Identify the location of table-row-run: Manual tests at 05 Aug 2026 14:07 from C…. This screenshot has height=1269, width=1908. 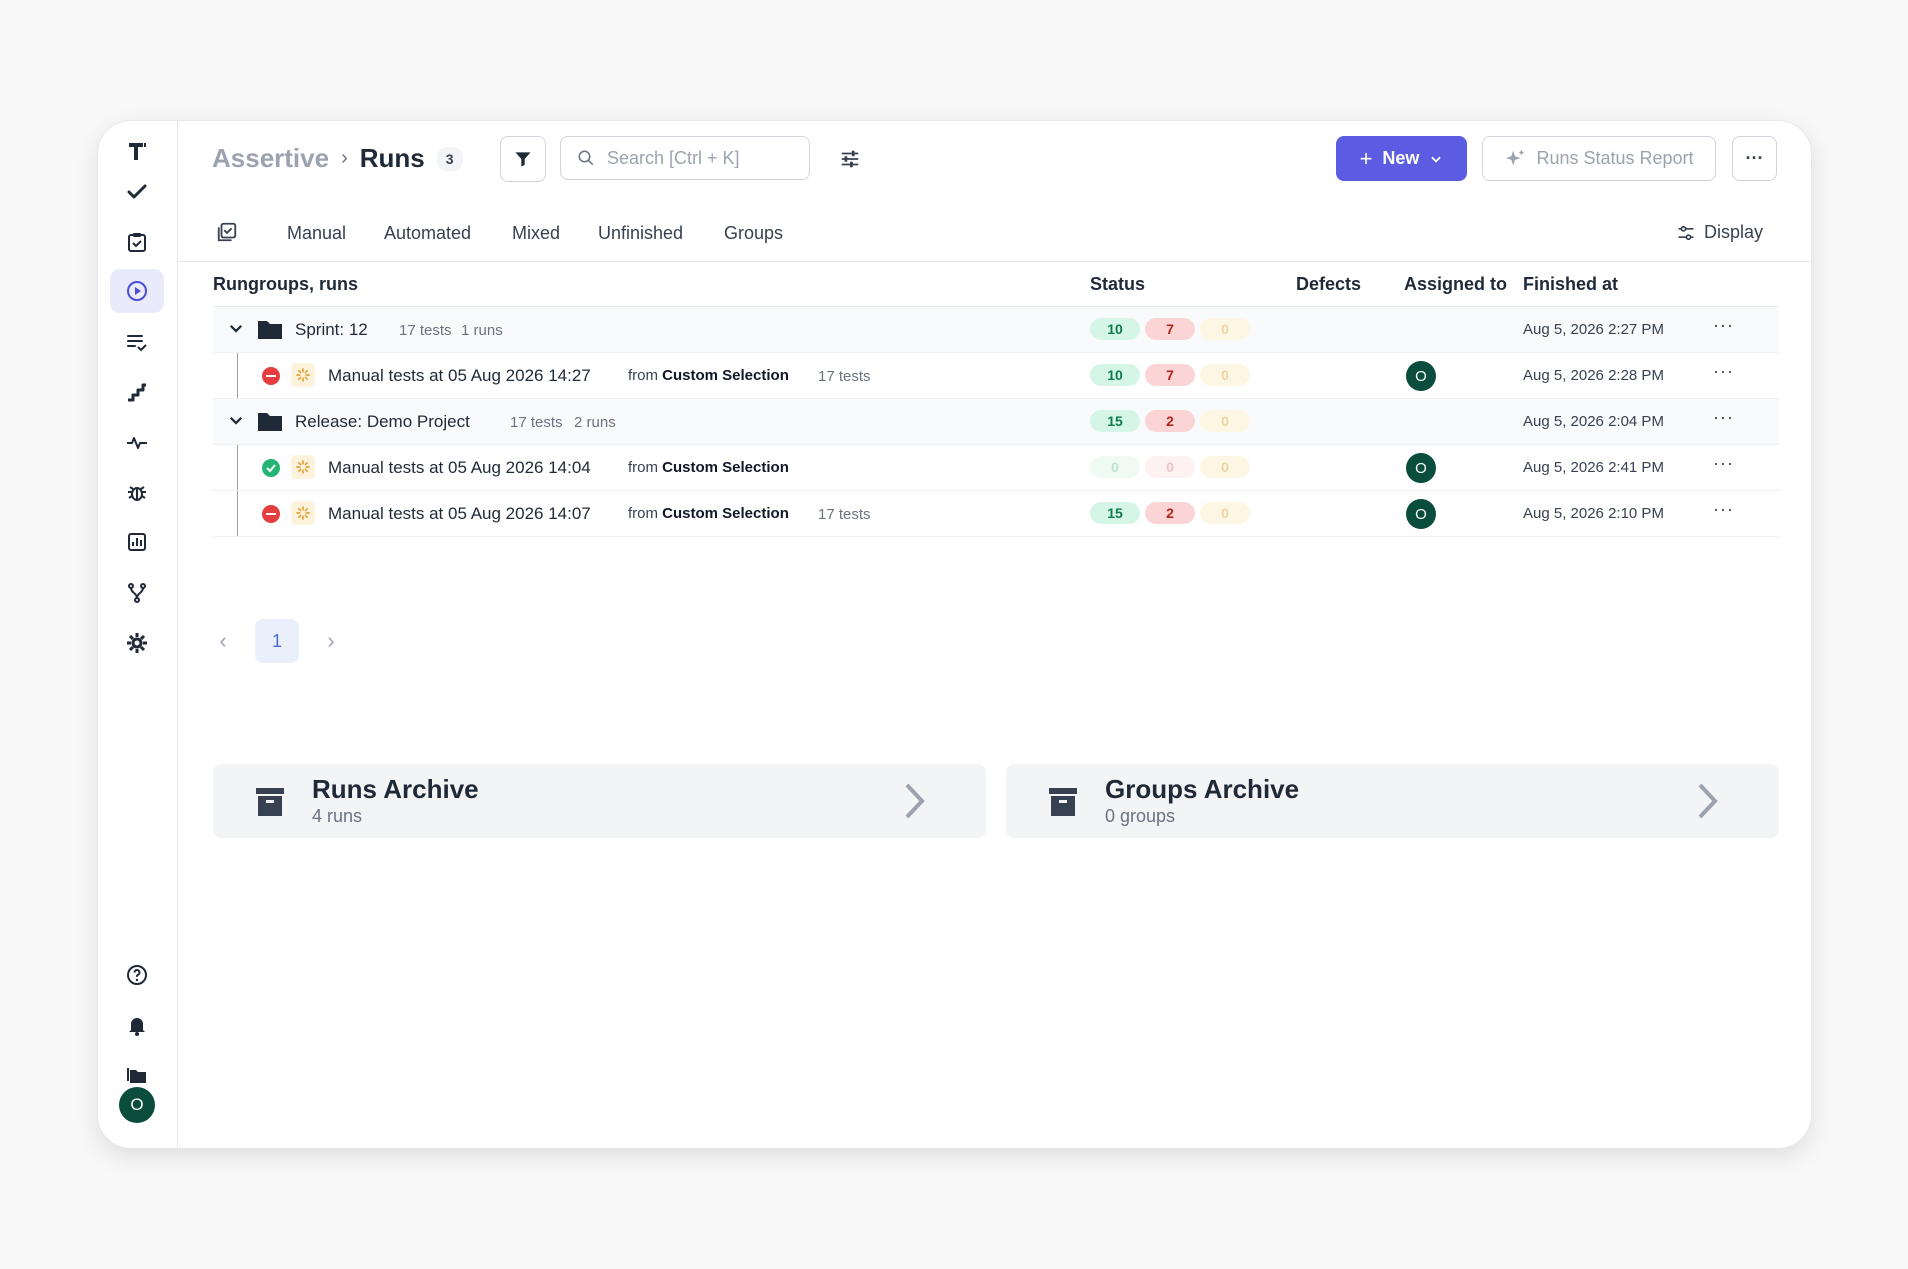
(996, 514).